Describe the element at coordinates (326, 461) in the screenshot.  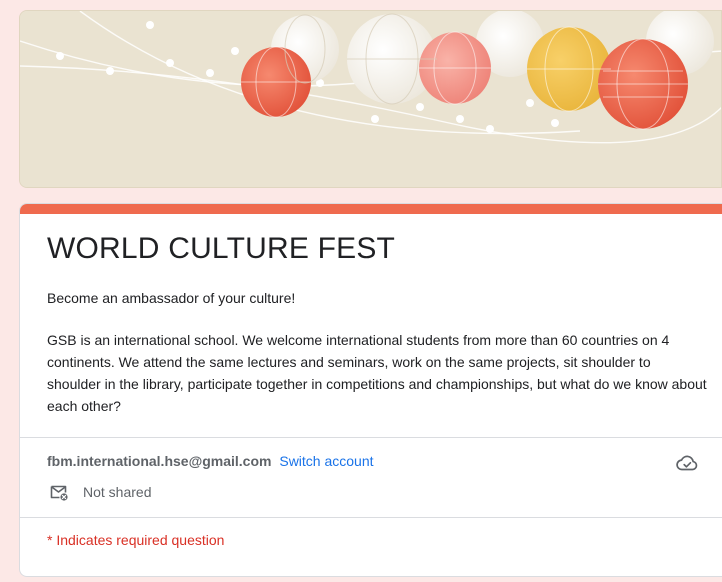
I see `switch-account-link: Switch account` at that location.